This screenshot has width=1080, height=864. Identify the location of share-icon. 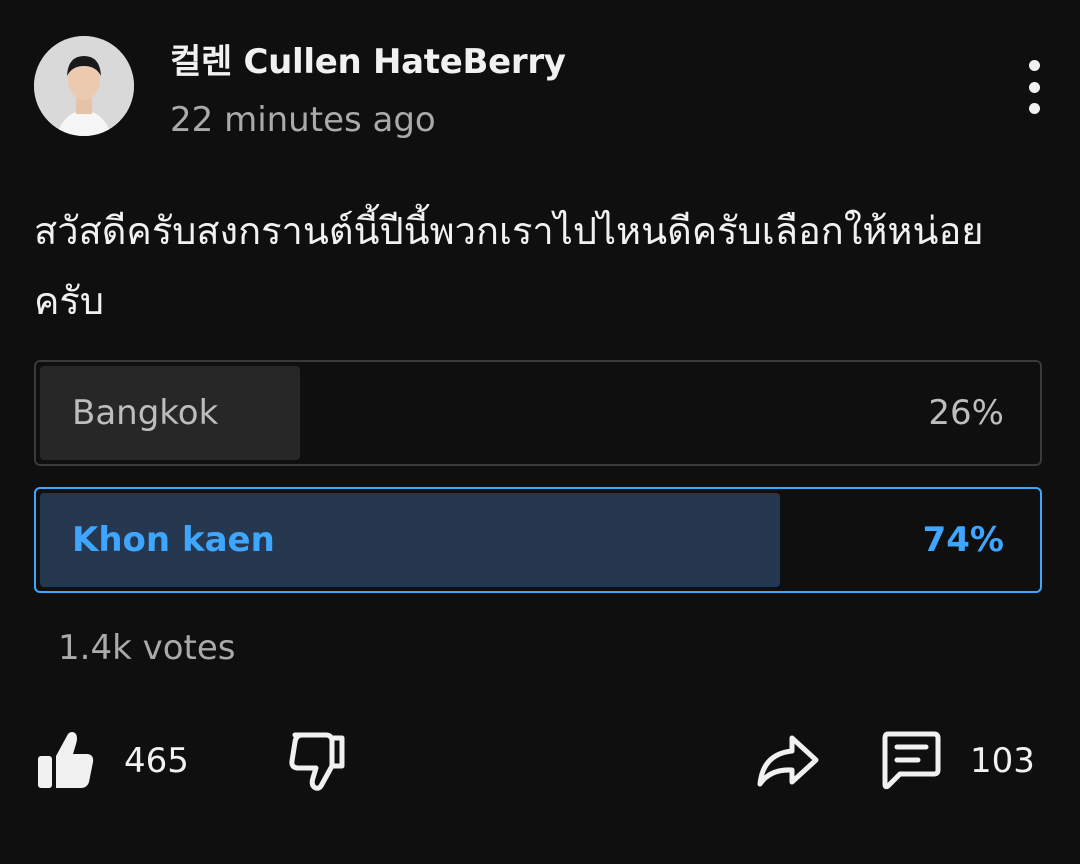
(788, 760).